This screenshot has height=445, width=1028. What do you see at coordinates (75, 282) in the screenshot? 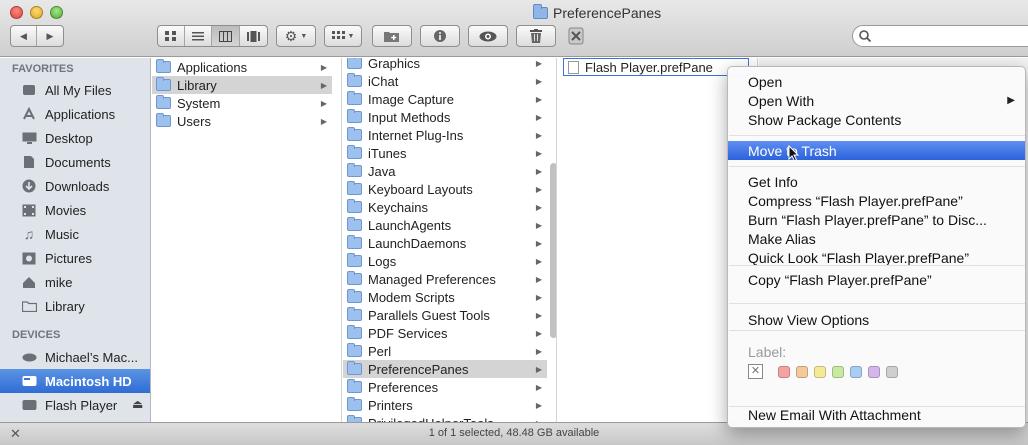
I see `sidebar-item-mike: mike` at bounding box center [75, 282].